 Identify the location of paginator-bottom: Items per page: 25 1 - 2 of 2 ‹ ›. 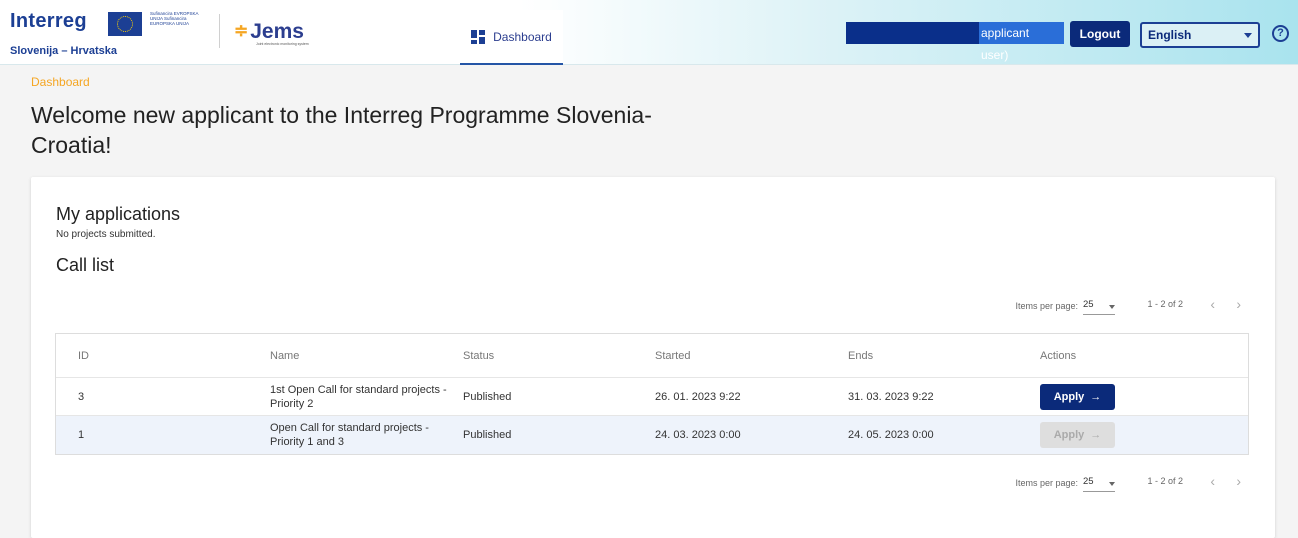
(1093, 483).